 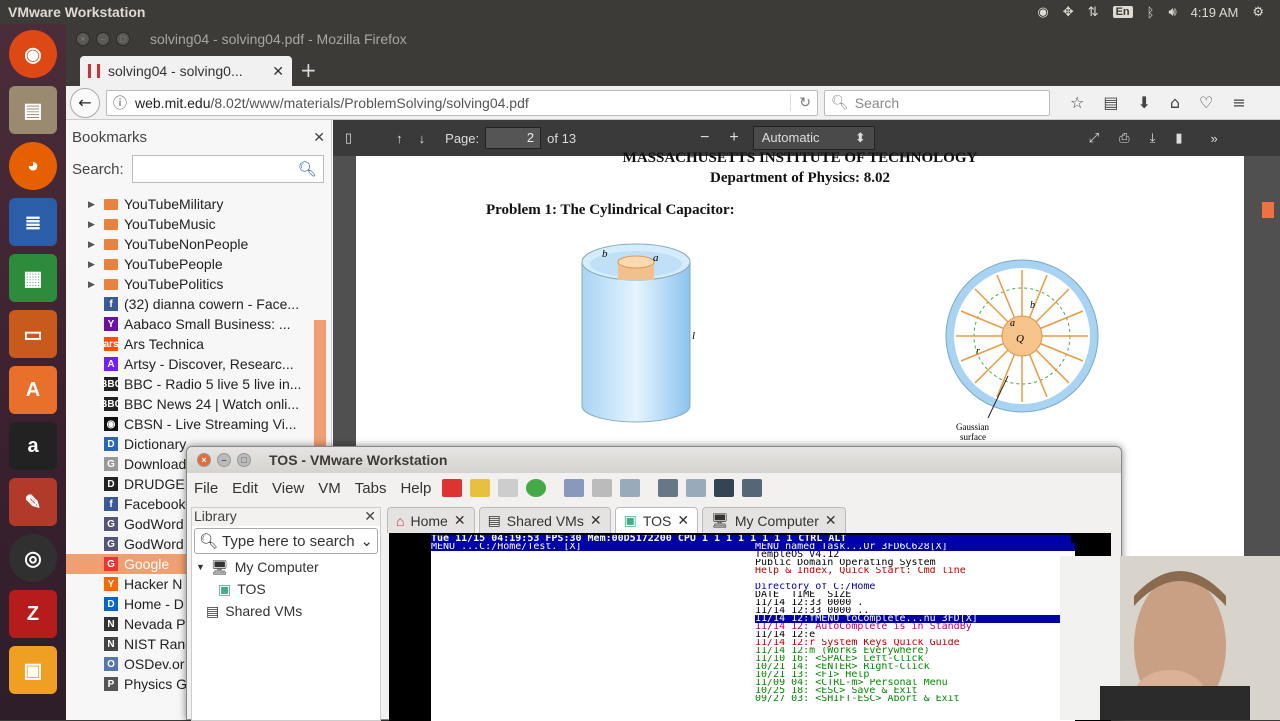 I want to click on show-library-icon, so click(x=668, y=488).